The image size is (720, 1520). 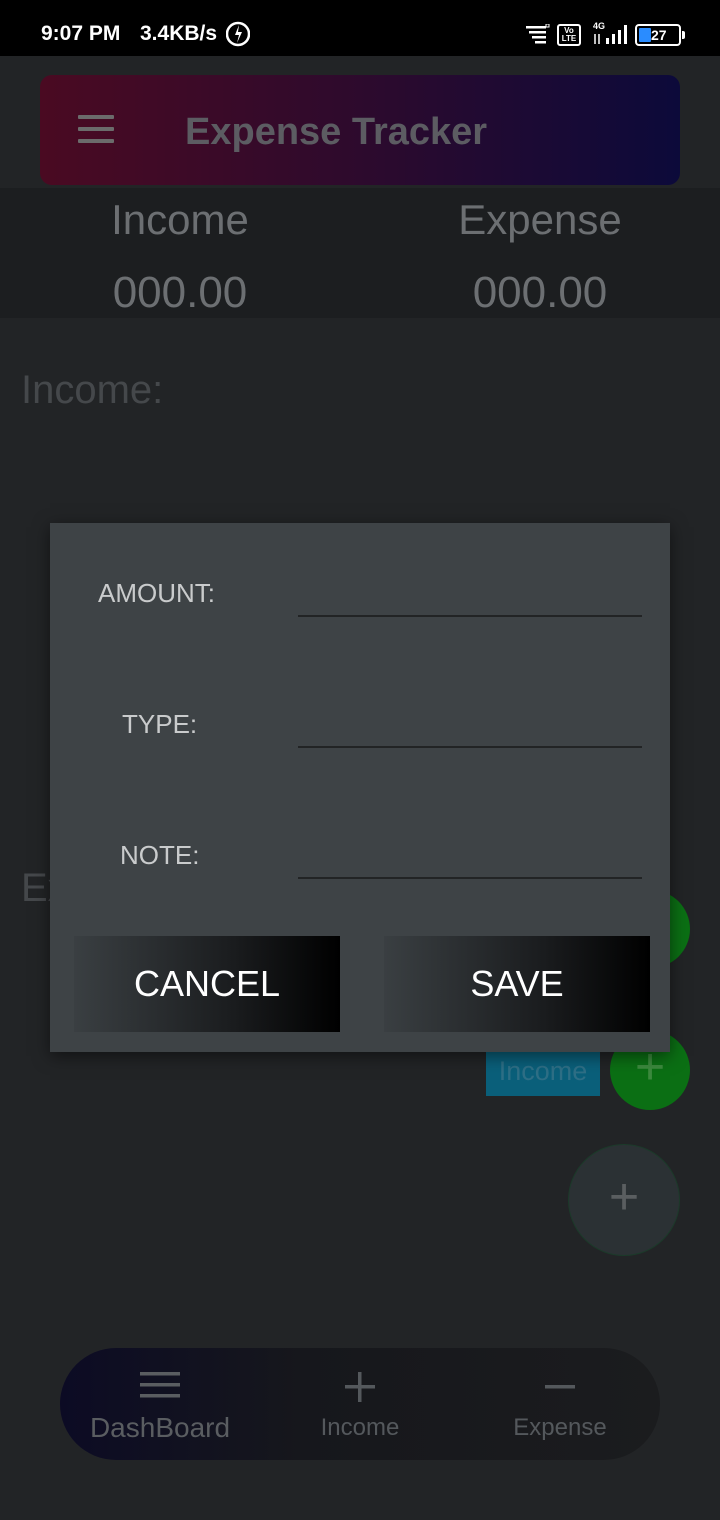 I want to click on data-usage-icon, so click(x=538, y=34).